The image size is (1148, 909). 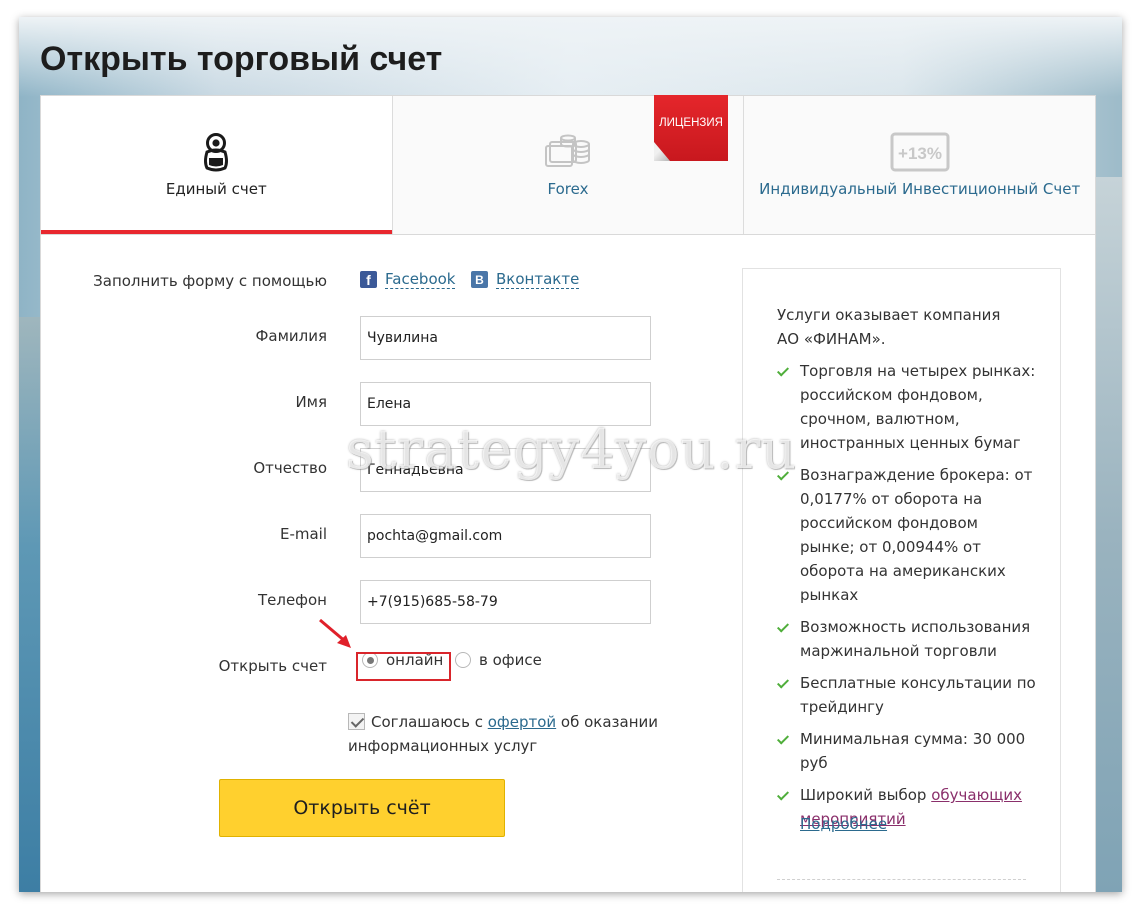 I want to click on offer-link: офертой, so click(x=522, y=722).